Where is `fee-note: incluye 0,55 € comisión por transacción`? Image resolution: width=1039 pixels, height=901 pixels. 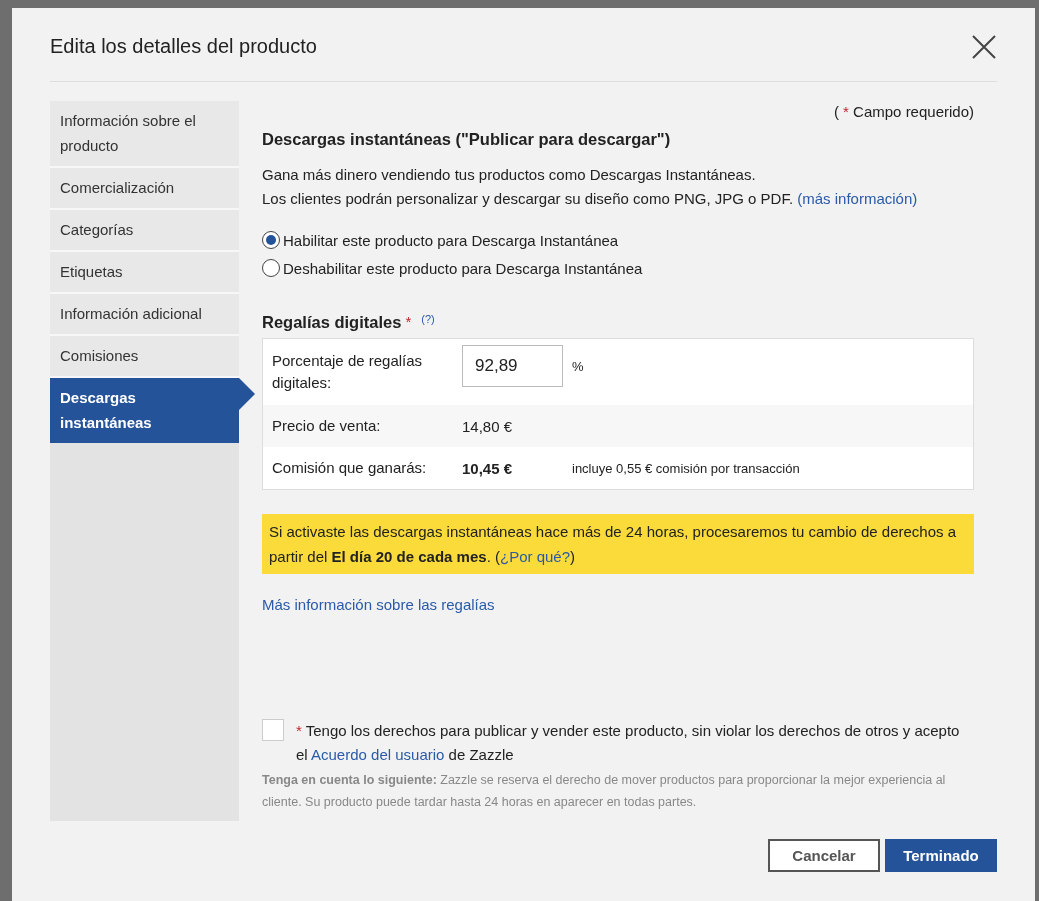 fee-note: incluye 0,55 € comisión por transacción is located at coordinates (686, 468).